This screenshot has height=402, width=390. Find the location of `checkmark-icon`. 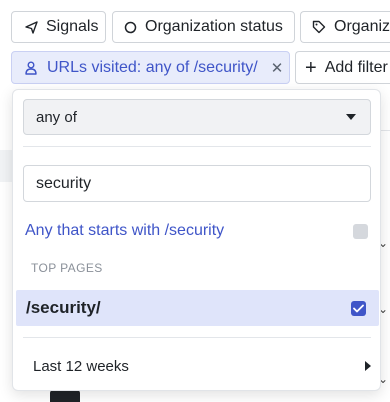

checkmark-icon is located at coordinates (358, 308).